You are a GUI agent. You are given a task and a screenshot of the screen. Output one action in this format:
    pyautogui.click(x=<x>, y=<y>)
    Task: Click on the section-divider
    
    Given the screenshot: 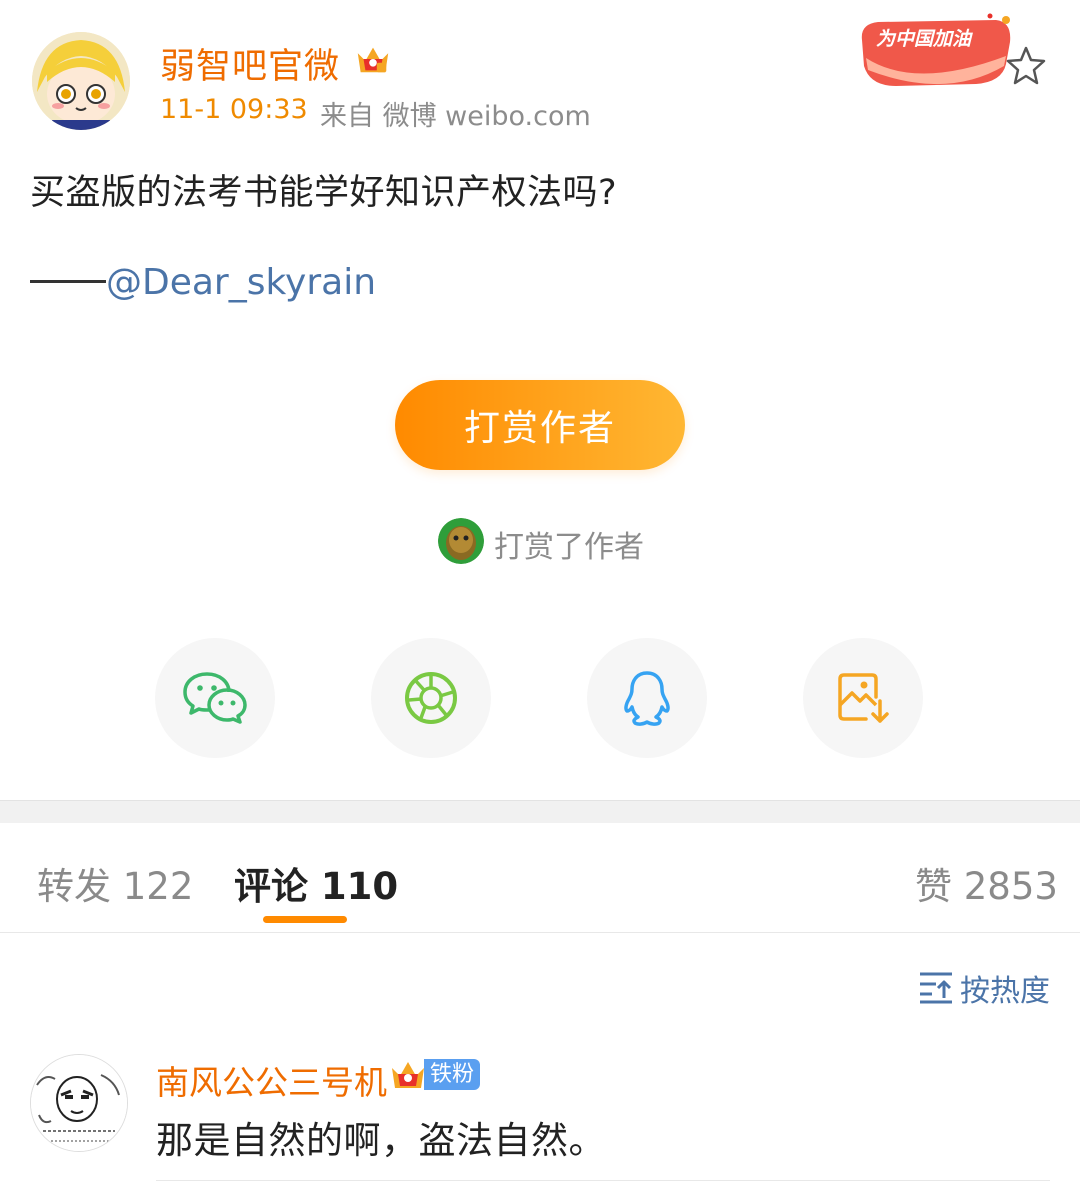 What is the action you would take?
    pyautogui.click(x=540, y=811)
    